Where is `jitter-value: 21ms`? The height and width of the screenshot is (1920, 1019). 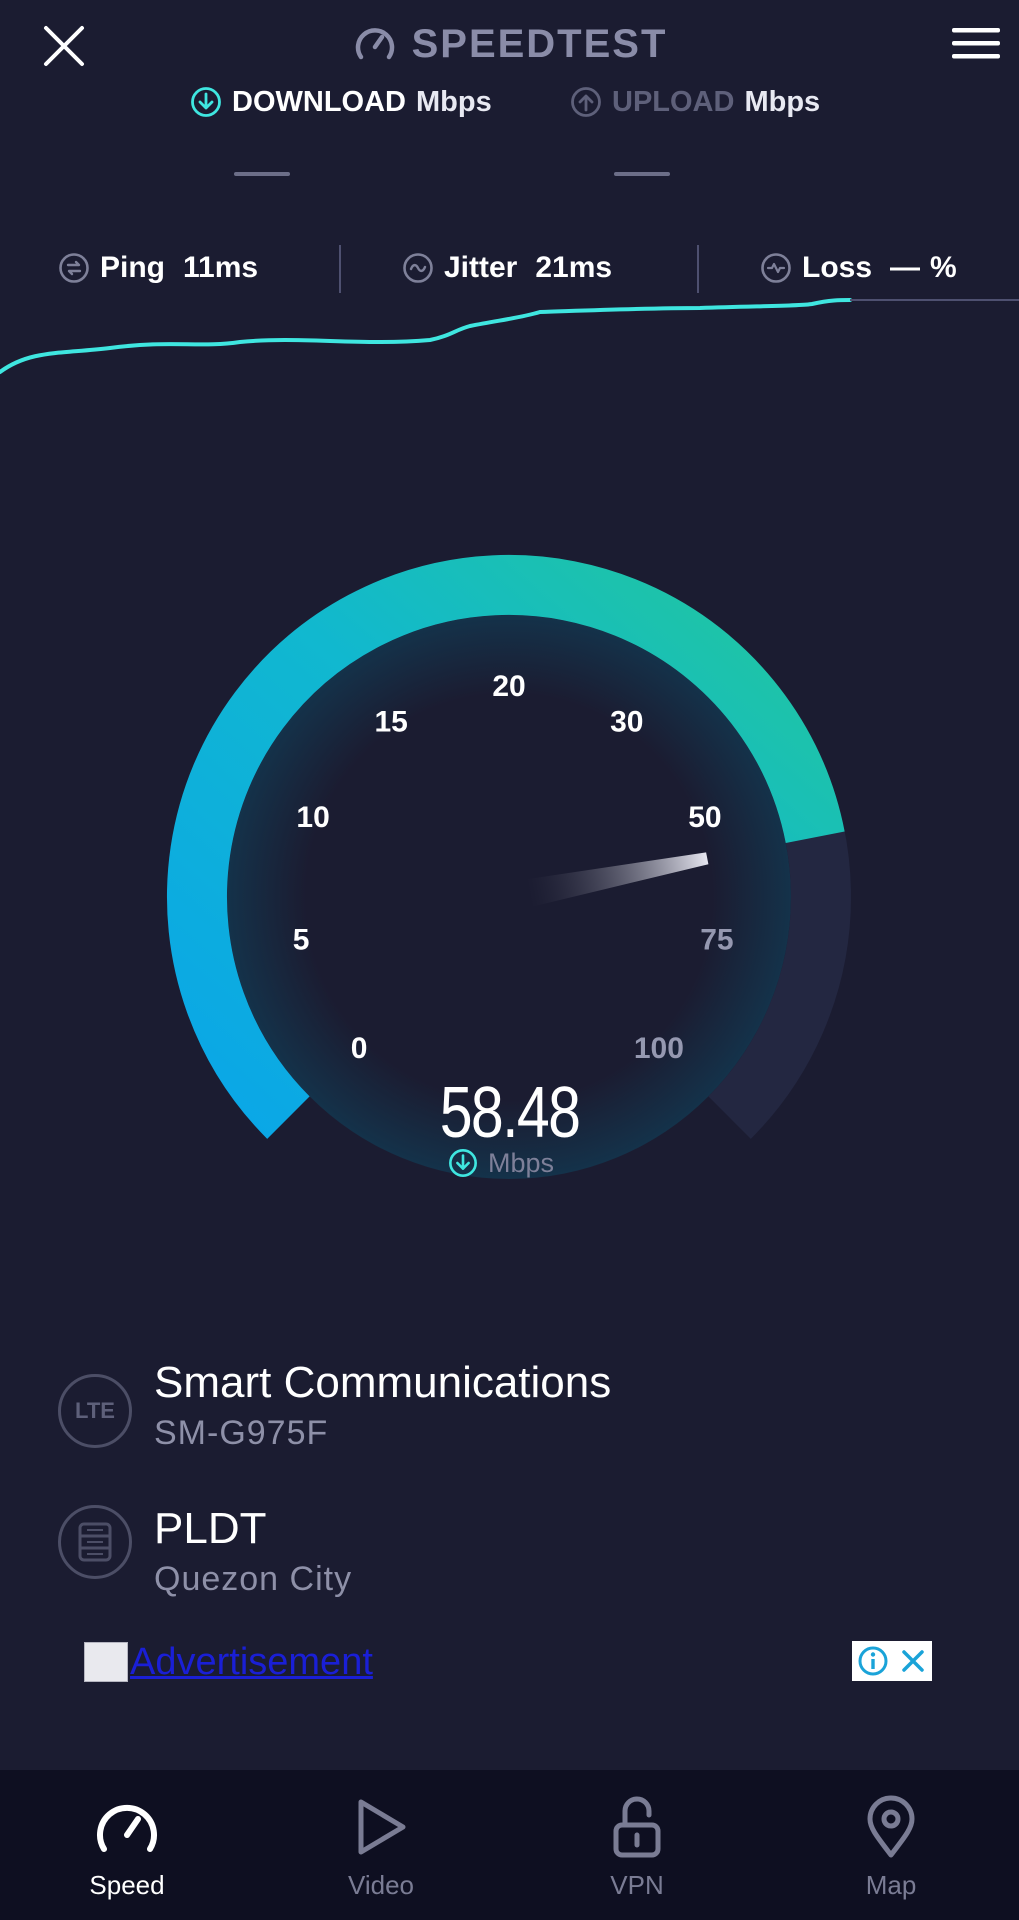 jitter-value: 21ms is located at coordinates (574, 267).